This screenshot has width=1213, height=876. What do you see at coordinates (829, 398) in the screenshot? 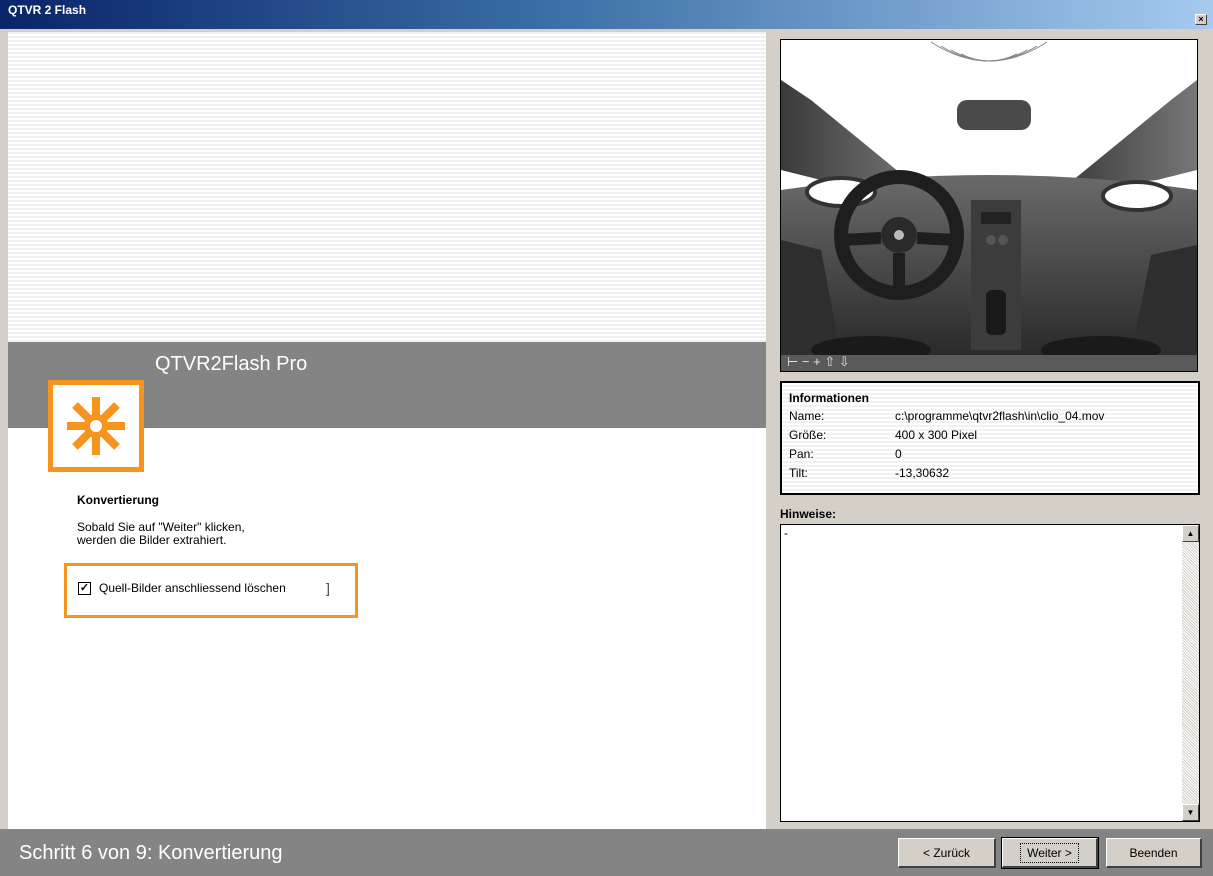
I see `info-title: Informationen` at bounding box center [829, 398].